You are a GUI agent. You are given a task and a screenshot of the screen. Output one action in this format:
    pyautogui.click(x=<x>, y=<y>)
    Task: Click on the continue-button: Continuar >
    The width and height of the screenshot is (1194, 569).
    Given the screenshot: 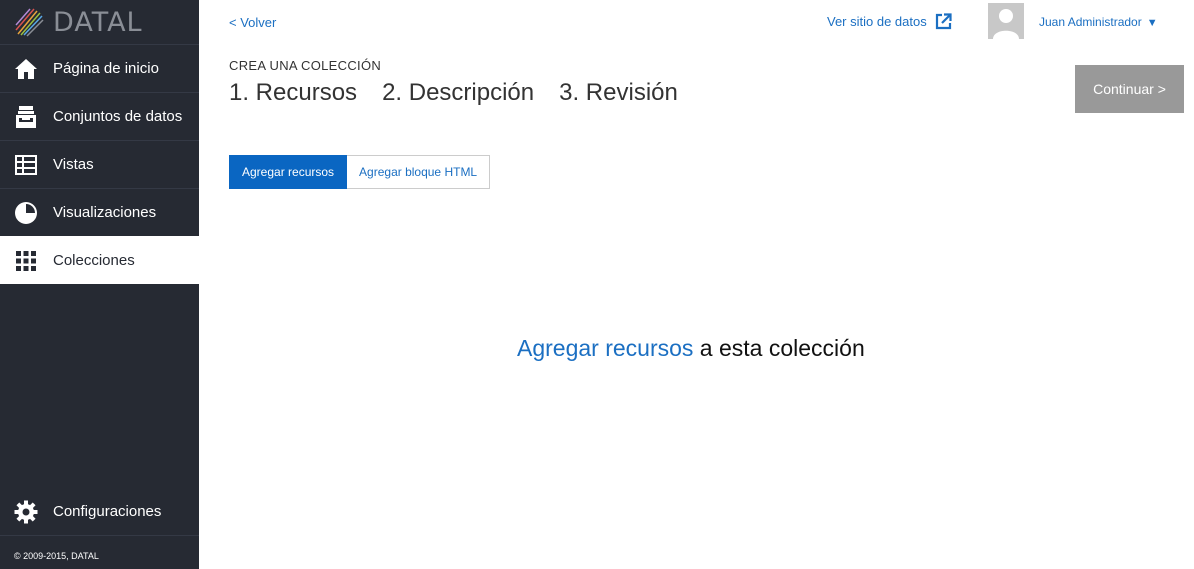 What is the action you would take?
    pyautogui.click(x=1129, y=89)
    